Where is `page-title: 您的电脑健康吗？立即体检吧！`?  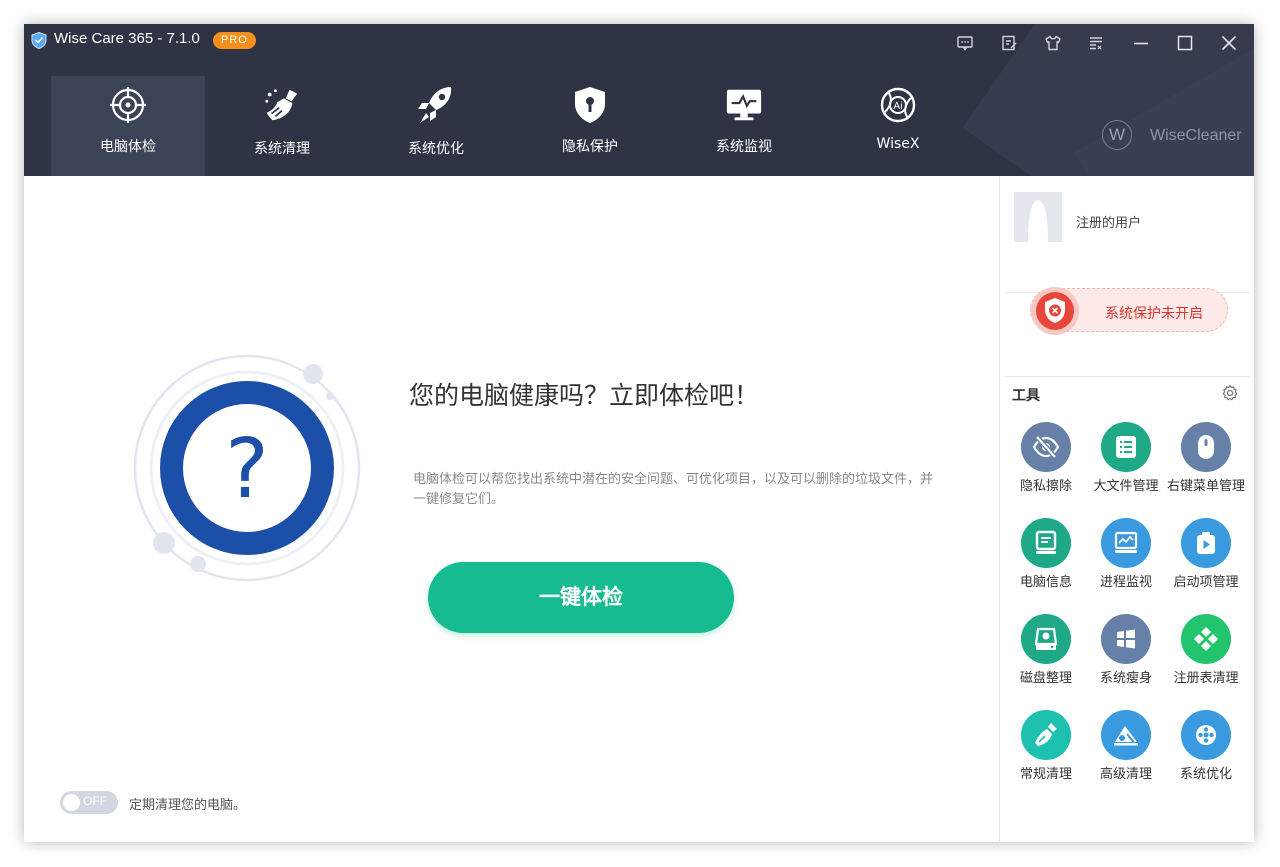
page-title: 您的电脑健康吗？立即体检吧！ is located at coordinates (584, 395).